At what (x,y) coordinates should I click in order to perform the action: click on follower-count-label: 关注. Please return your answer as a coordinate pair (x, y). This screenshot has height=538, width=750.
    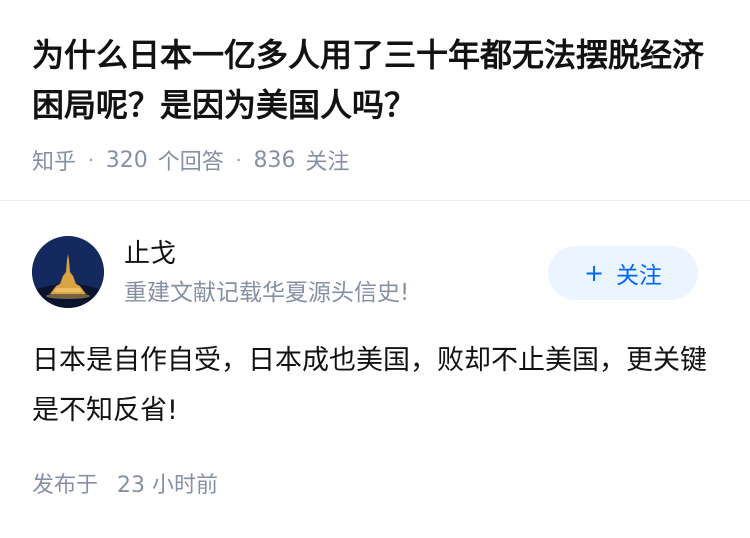
    Looking at the image, I should click on (327, 162).